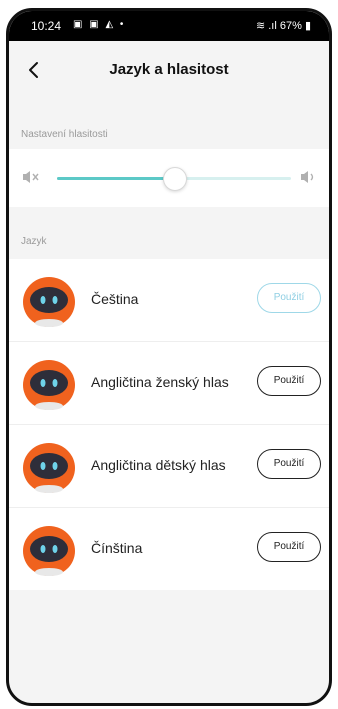 Image resolution: width=338 pixels, height=709 pixels. I want to click on volume-section-label: Nastavení hlasitosti, so click(64, 134).